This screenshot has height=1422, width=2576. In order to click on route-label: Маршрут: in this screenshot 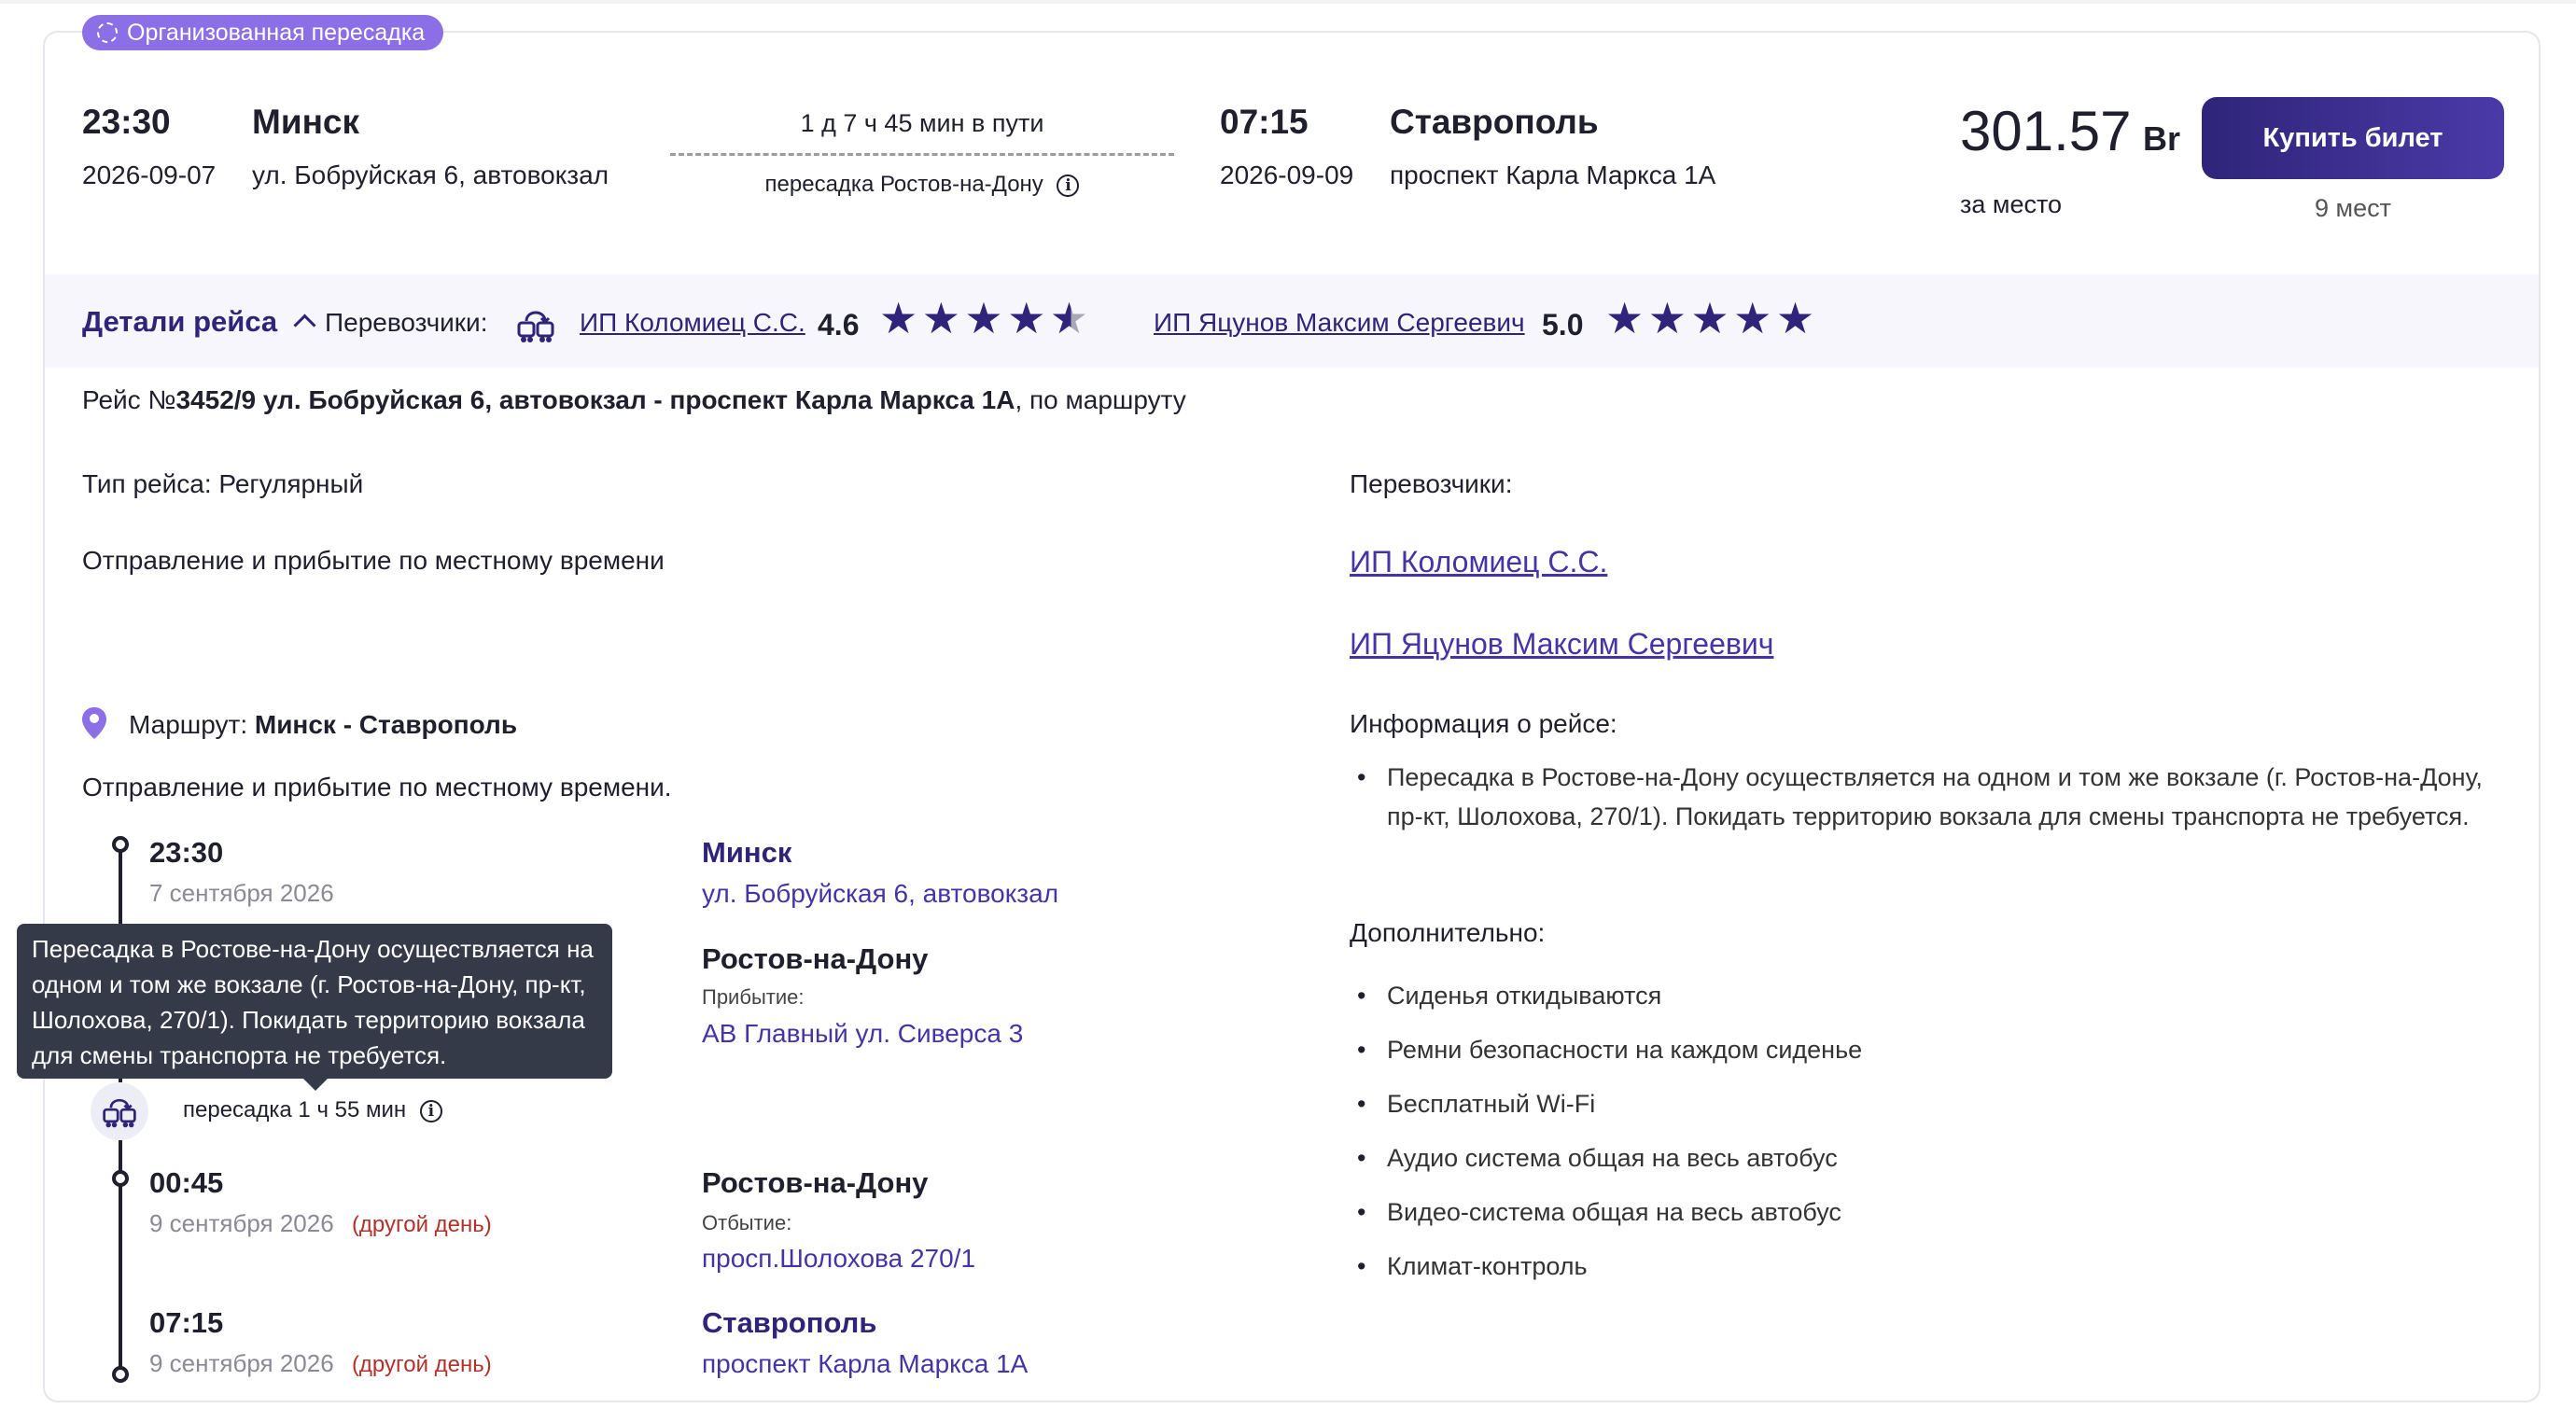, I will do `click(192, 725)`.